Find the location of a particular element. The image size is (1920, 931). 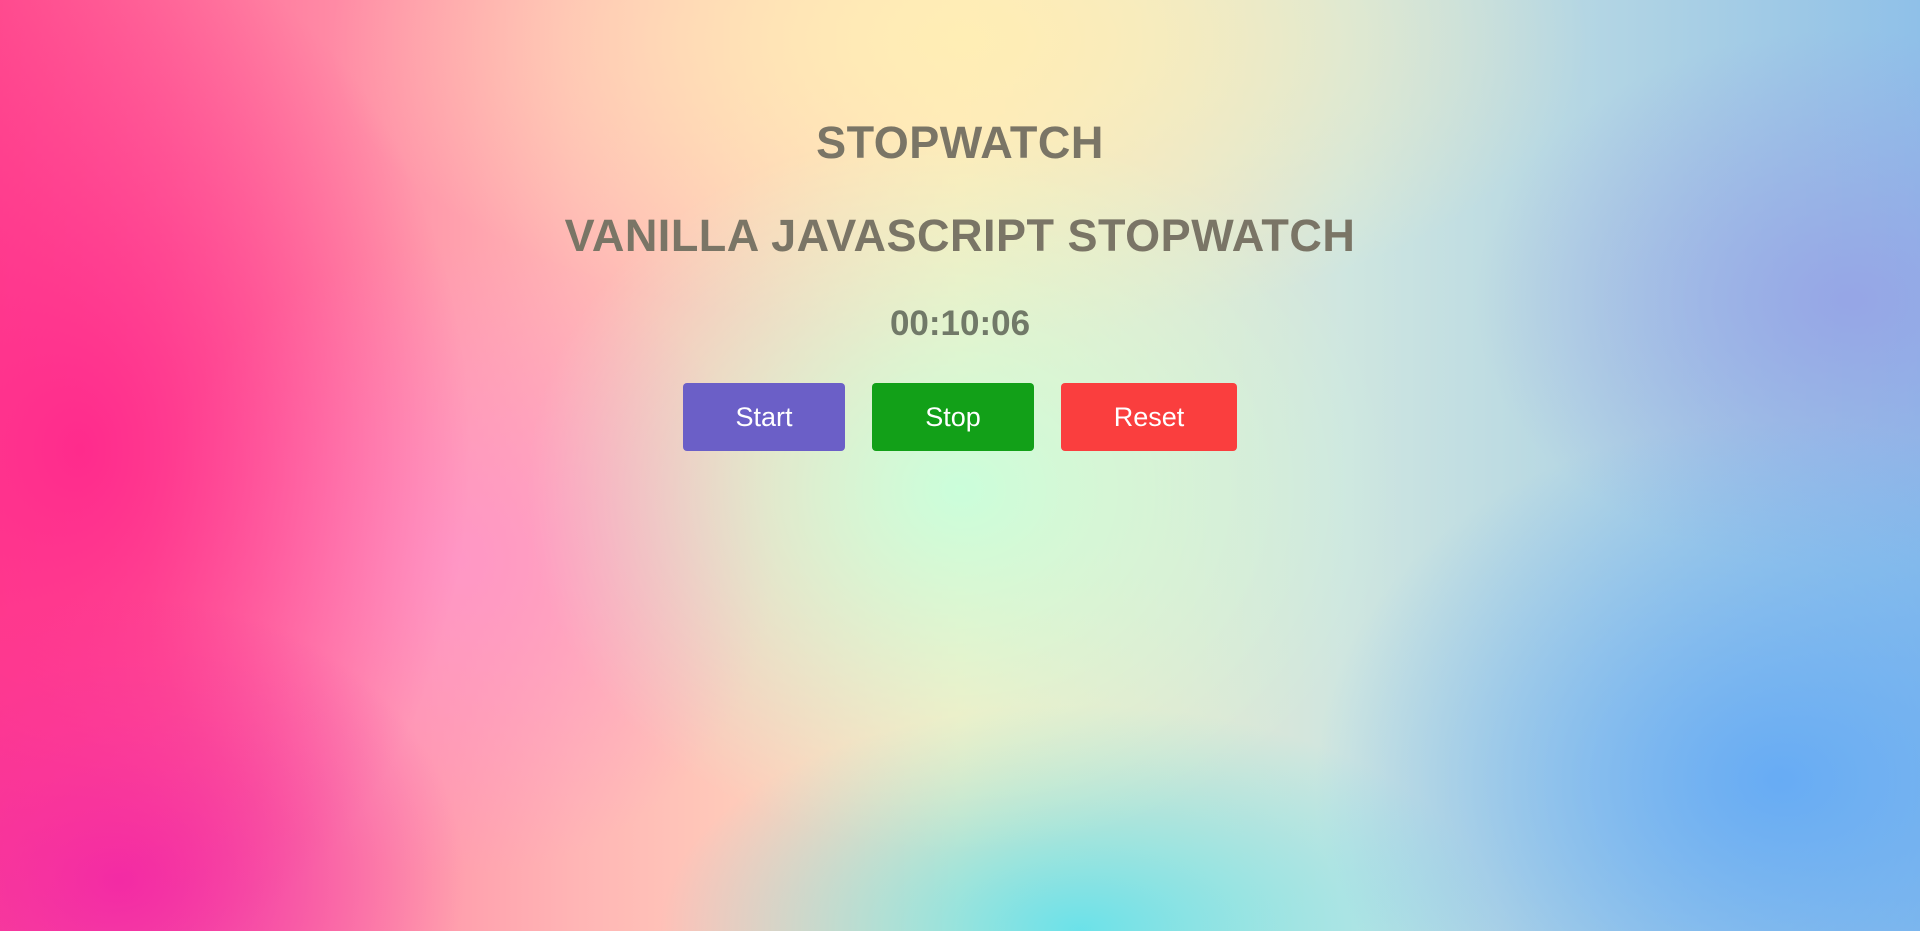

button-row: Start Stop Reset is located at coordinates (960, 417).